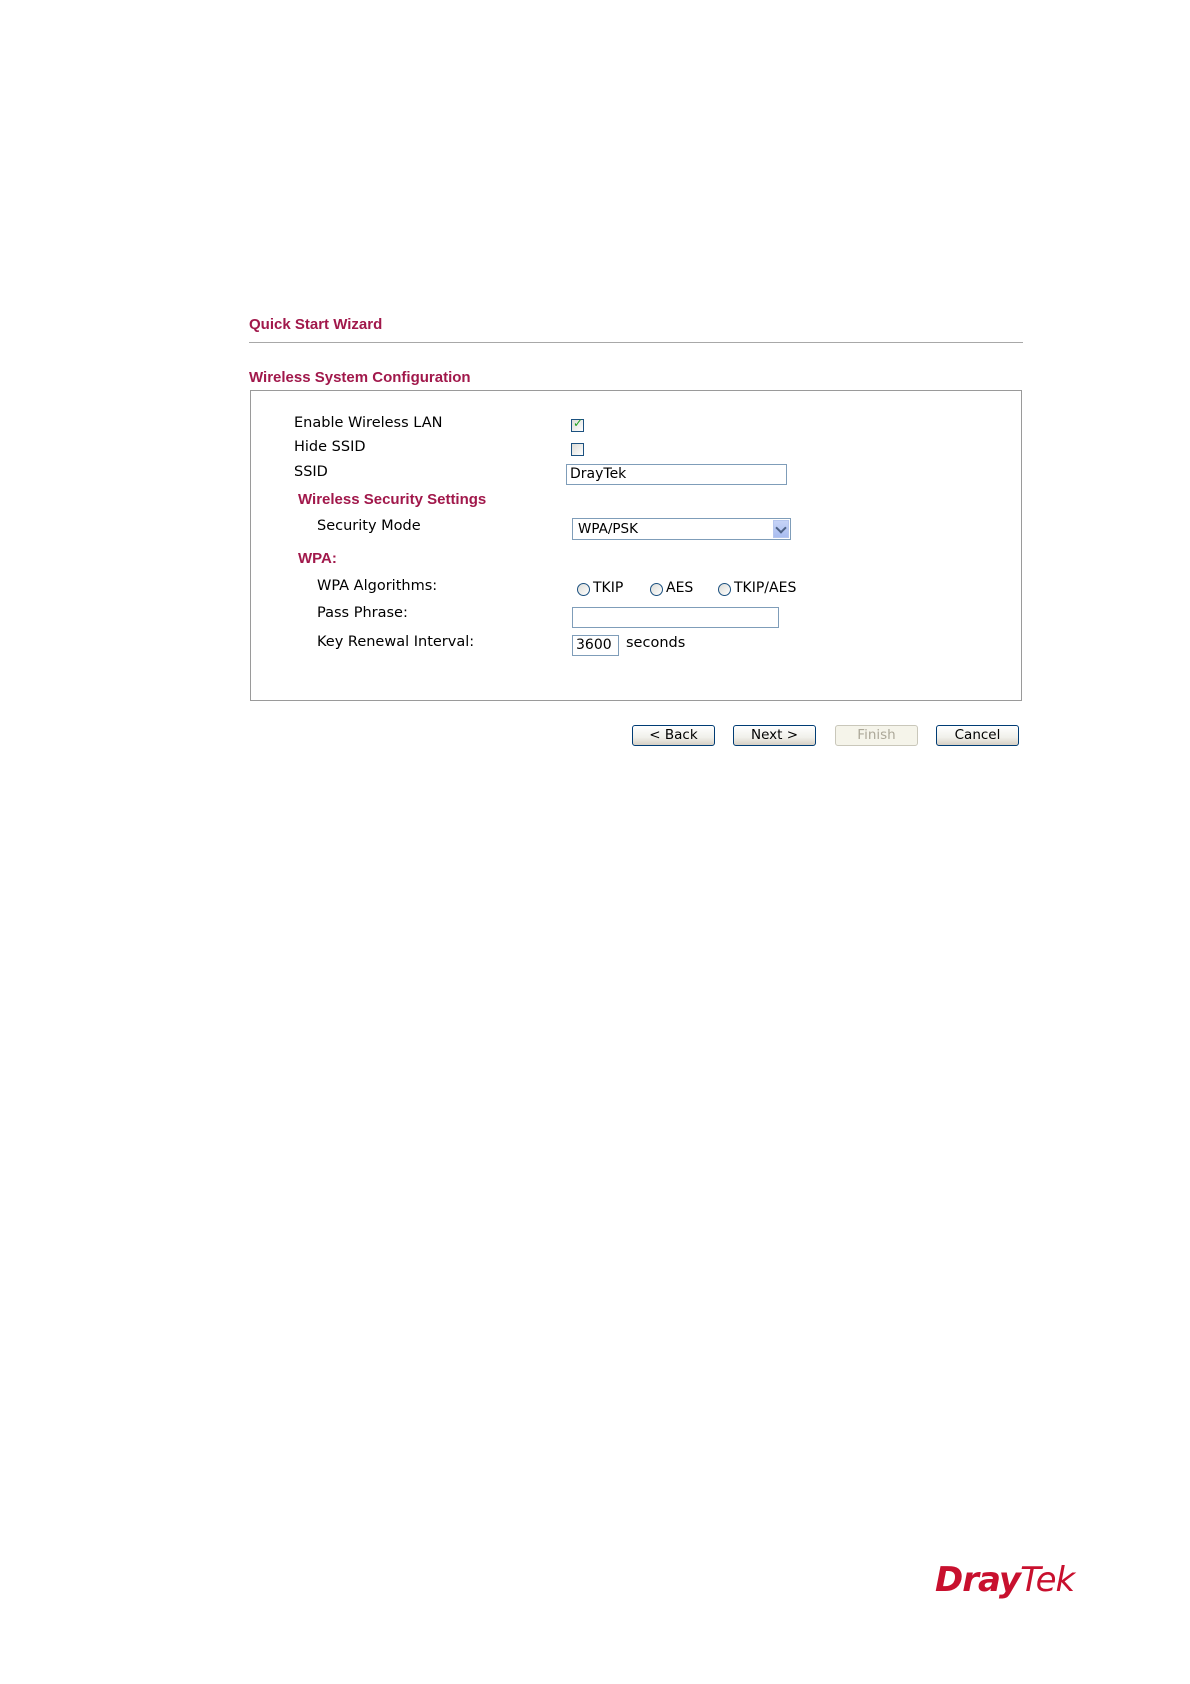  Describe the element at coordinates (1047, 1580) in the screenshot. I see `logo-part-tek: Tek` at that location.